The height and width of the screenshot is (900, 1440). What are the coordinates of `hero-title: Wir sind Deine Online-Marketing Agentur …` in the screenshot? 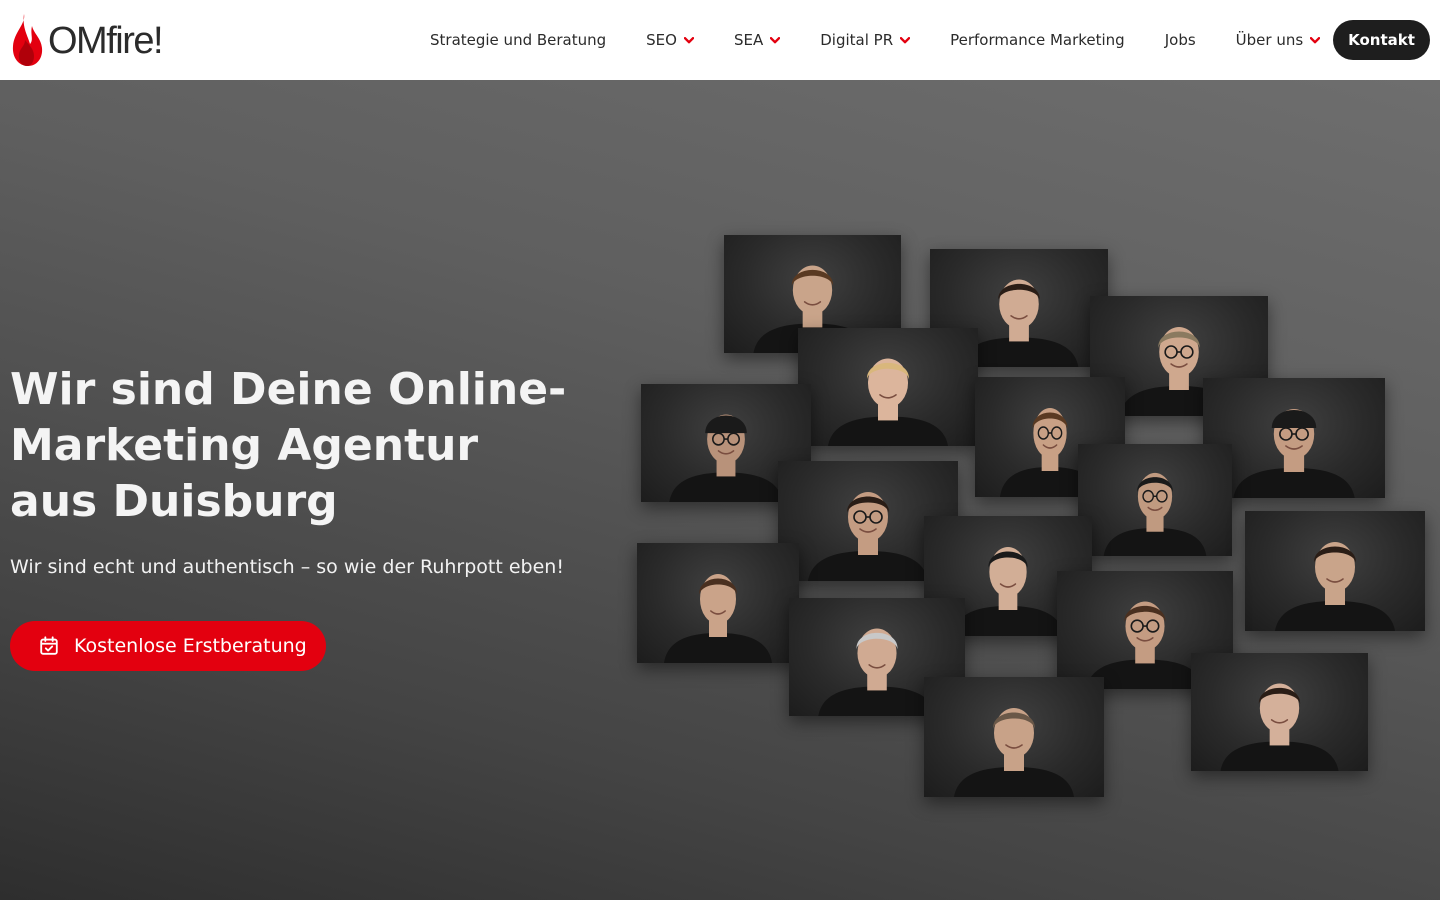 It's located at (288, 445).